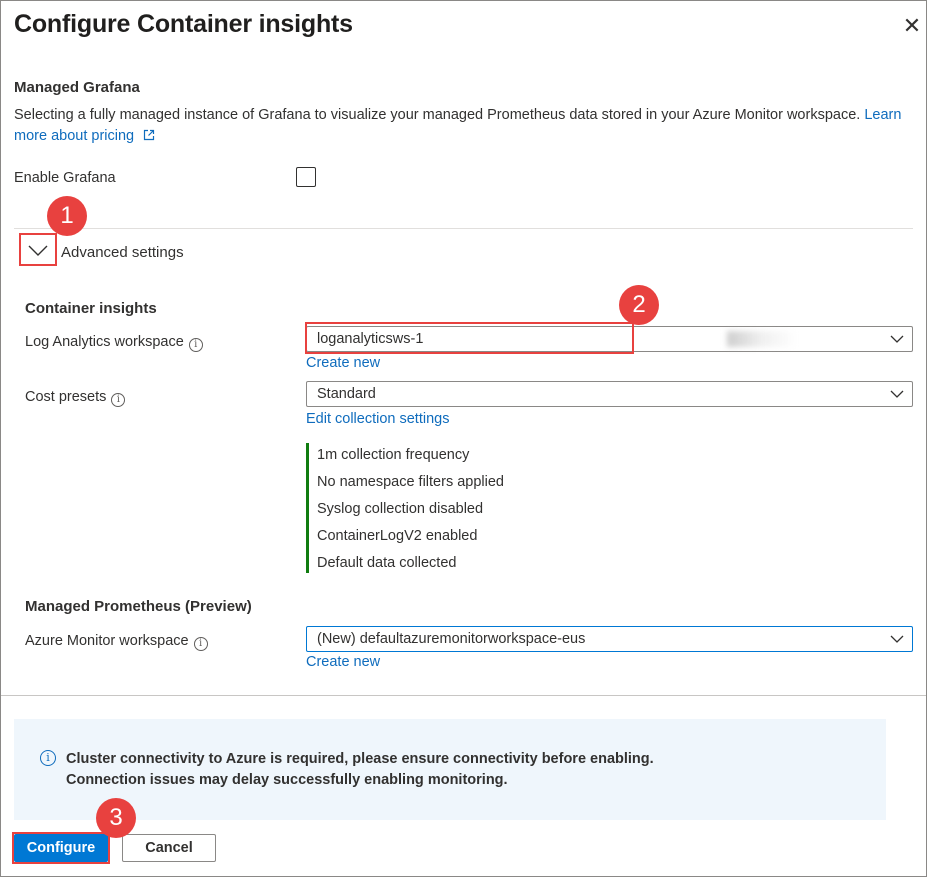  Describe the element at coordinates (306, 177) in the screenshot. I see `enable-grafana-checkbox` at that location.